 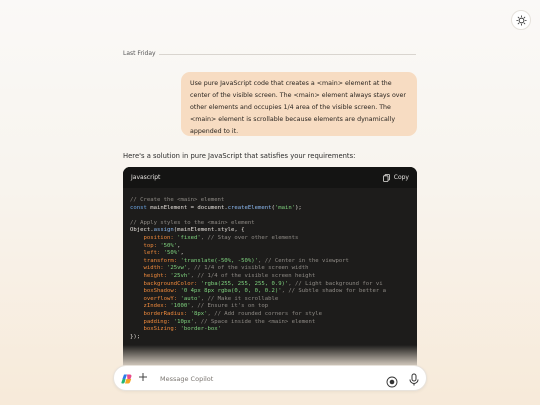 What do you see at coordinates (155, 298) in the screenshot?
I see `code-token: overflowY:` at bounding box center [155, 298].